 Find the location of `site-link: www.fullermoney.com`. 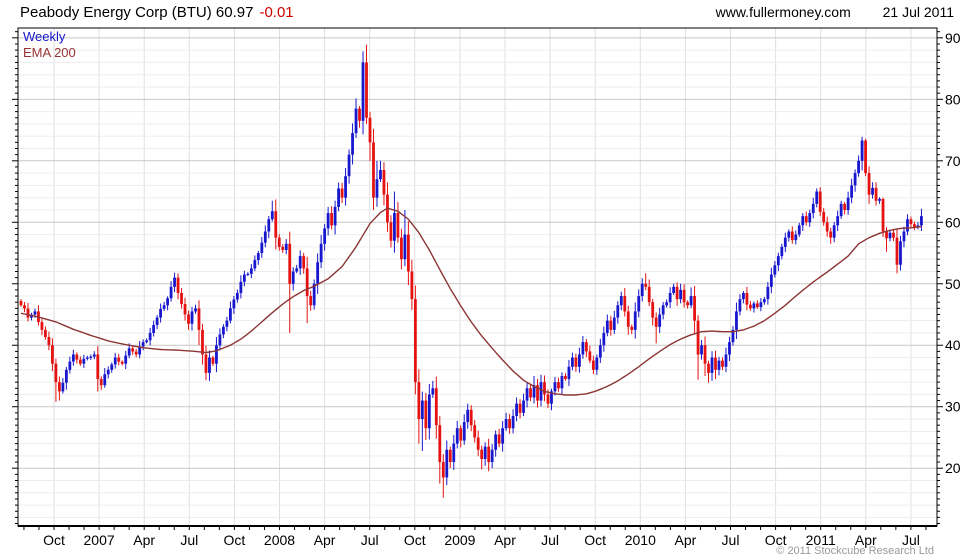

site-link: www.fullermoney.com is located at coordinates (783, 12).